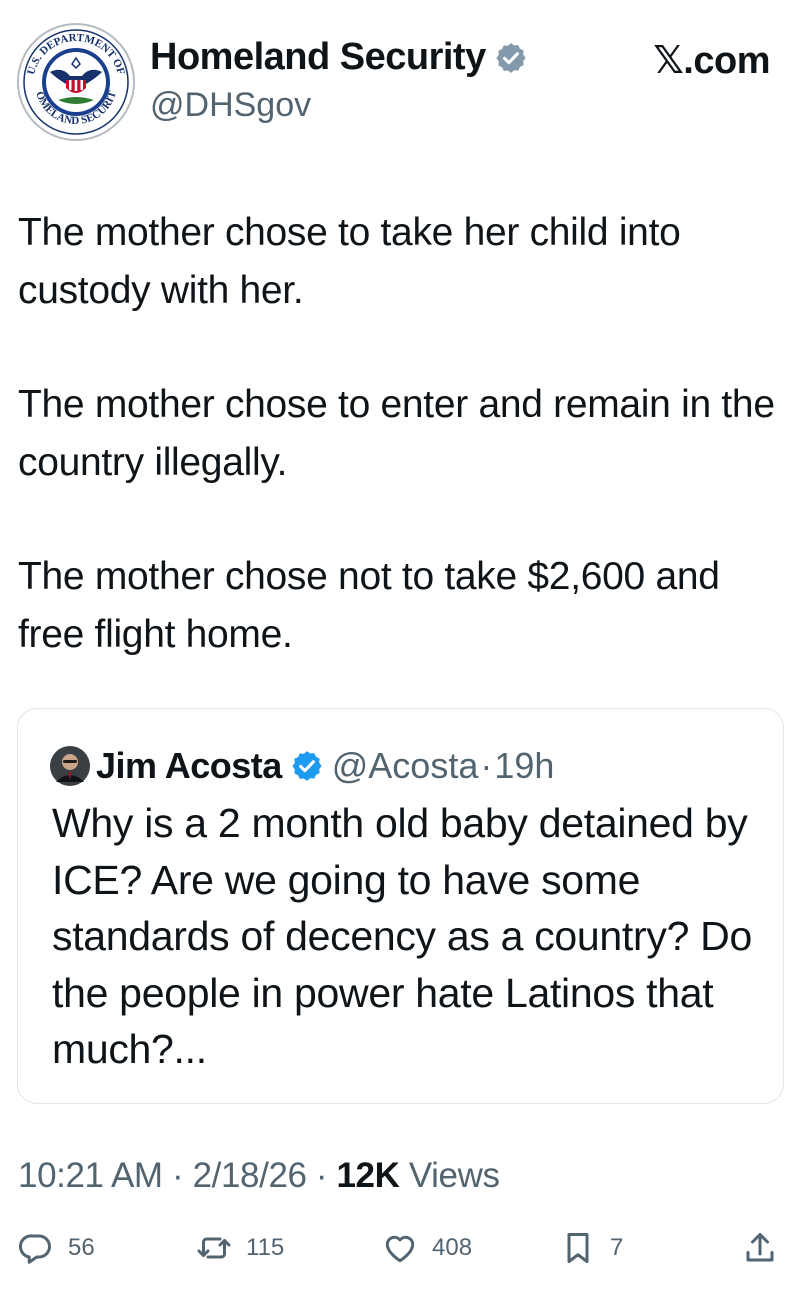 The image size is (800, 1290). Describe the element at coordinates (70, 766) in the screenshot. I see `quoted-author-avatar` at that location.